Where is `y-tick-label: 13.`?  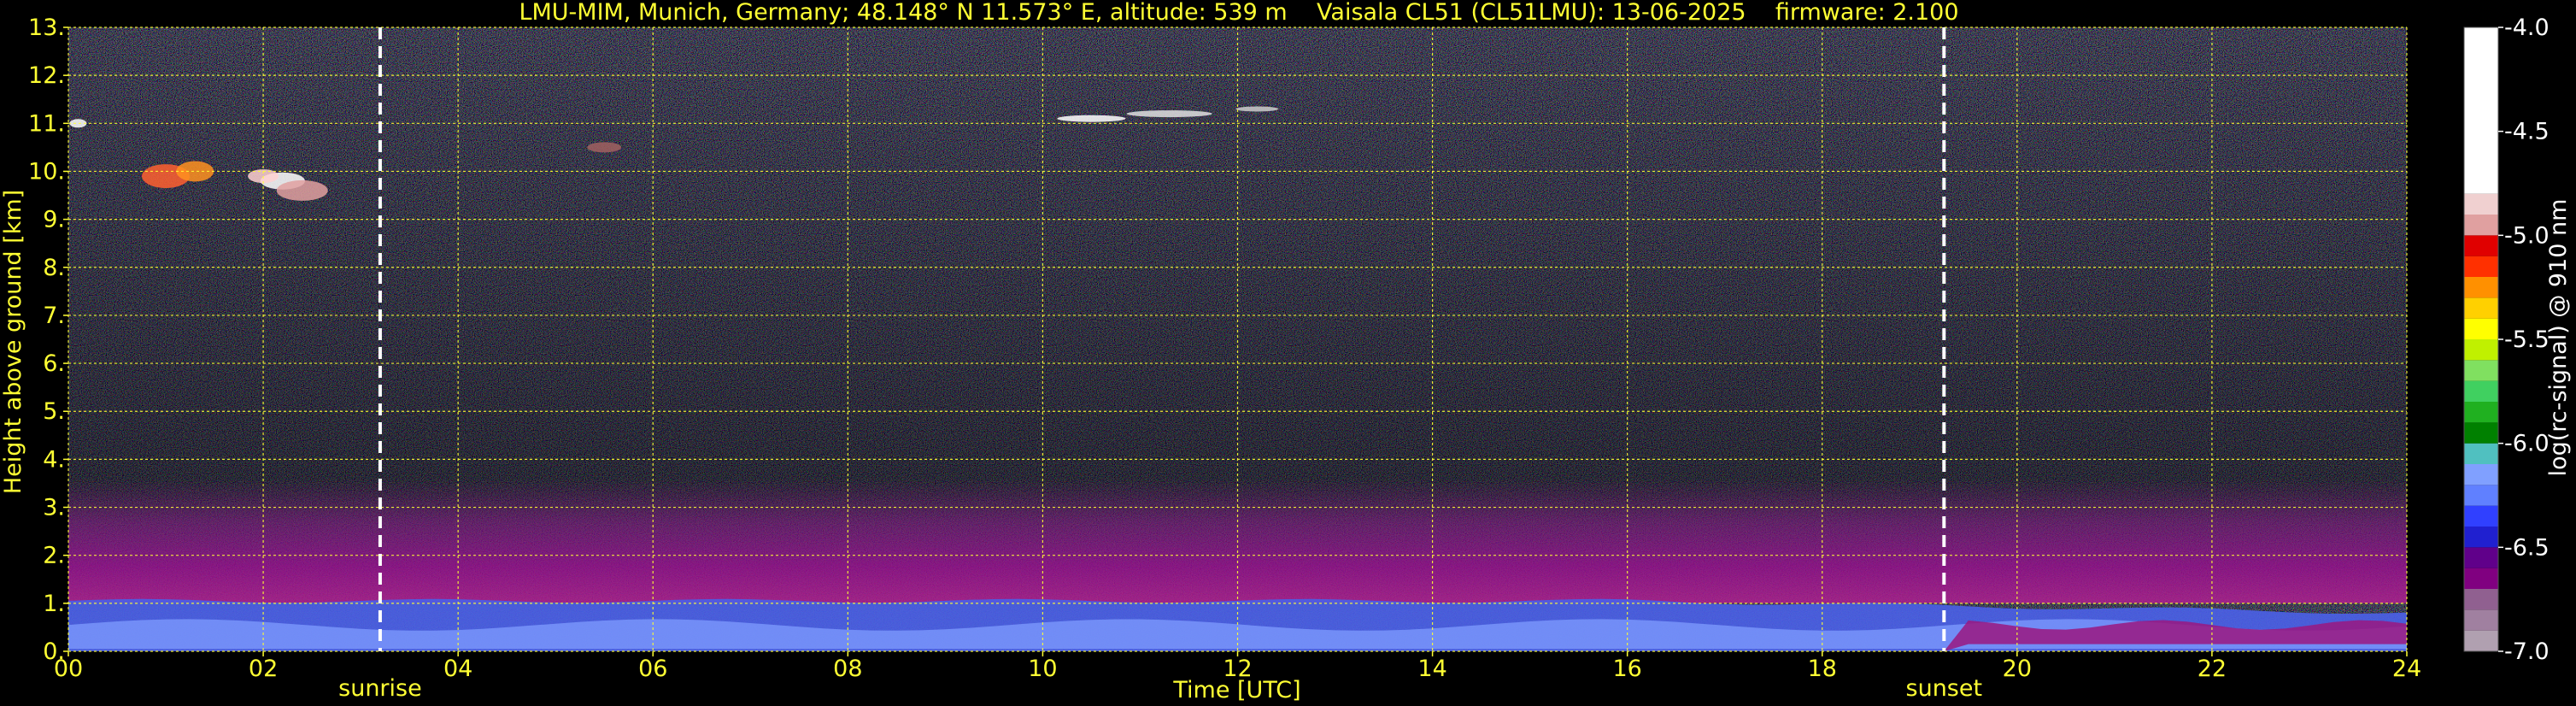 y-tick-label: 13. is located at coordinates (46, 28).